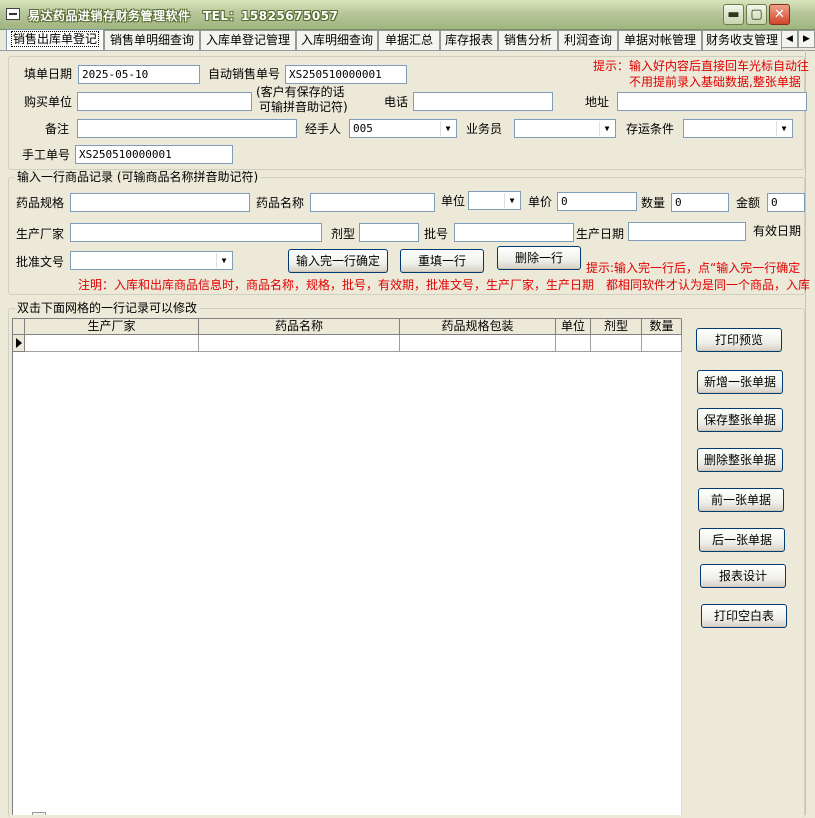  What do you see at coordinates (514, 232) in the screenshot?
I see `batch-input` at bounding box center [514, 232].